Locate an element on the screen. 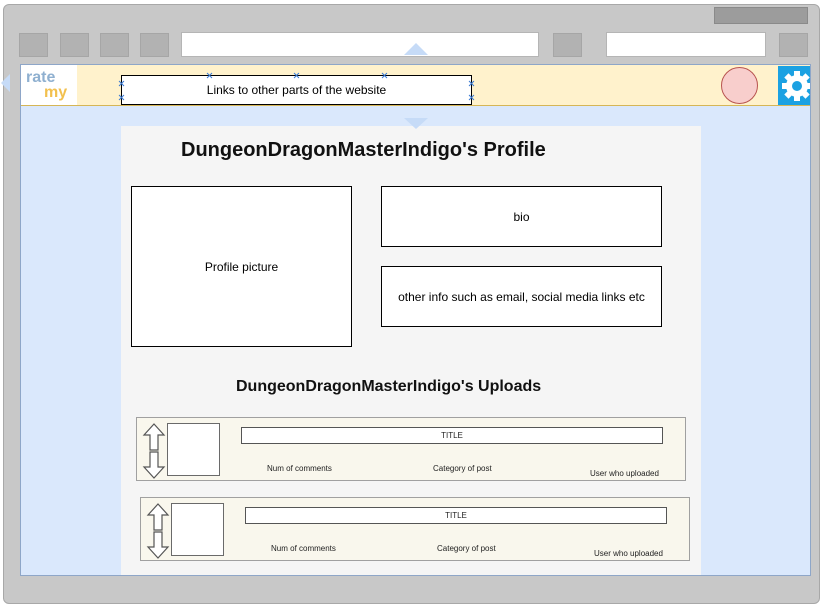 The width and height of the screenshot is (824, 608). site-links-label: Links to other parts of the website is located at coordinates (296, 90).